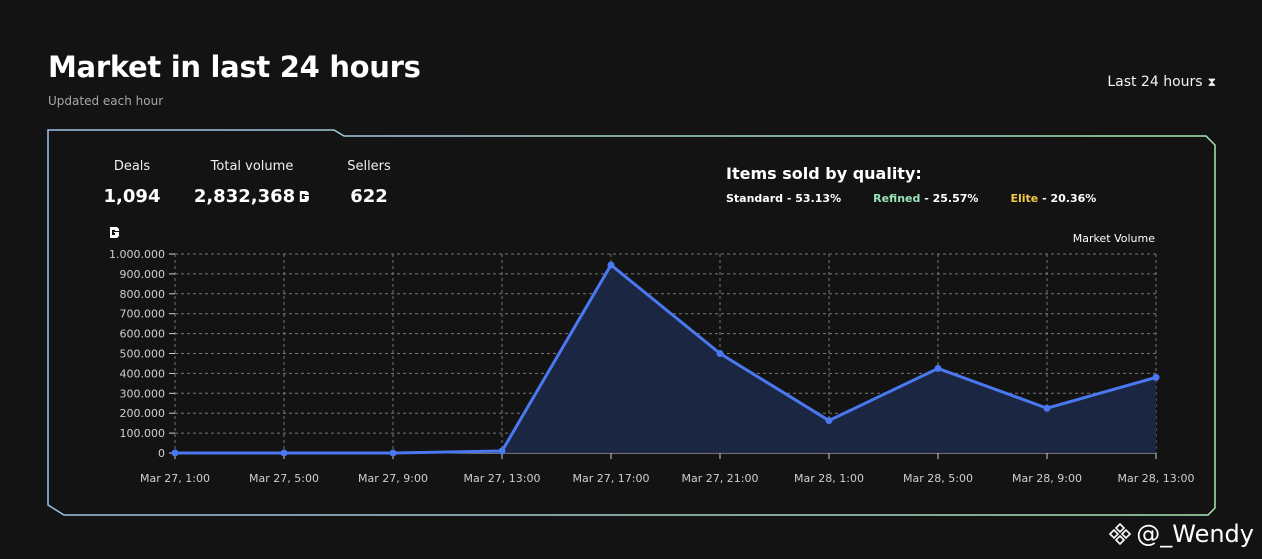  I want to click on chart-coin-icon, so click(114, 232).